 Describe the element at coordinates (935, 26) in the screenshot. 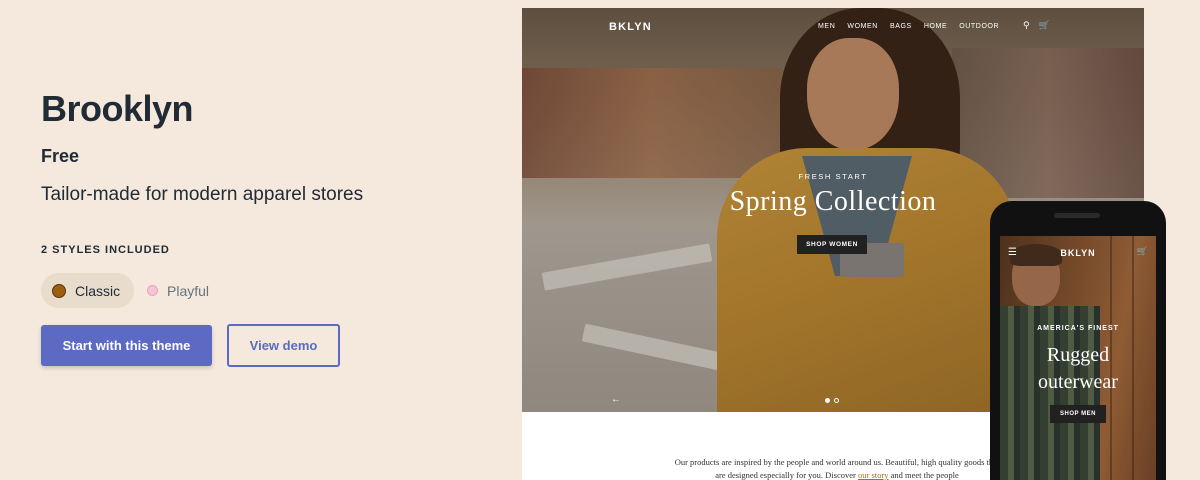

I see `nav-item-home: HOME` at that location.